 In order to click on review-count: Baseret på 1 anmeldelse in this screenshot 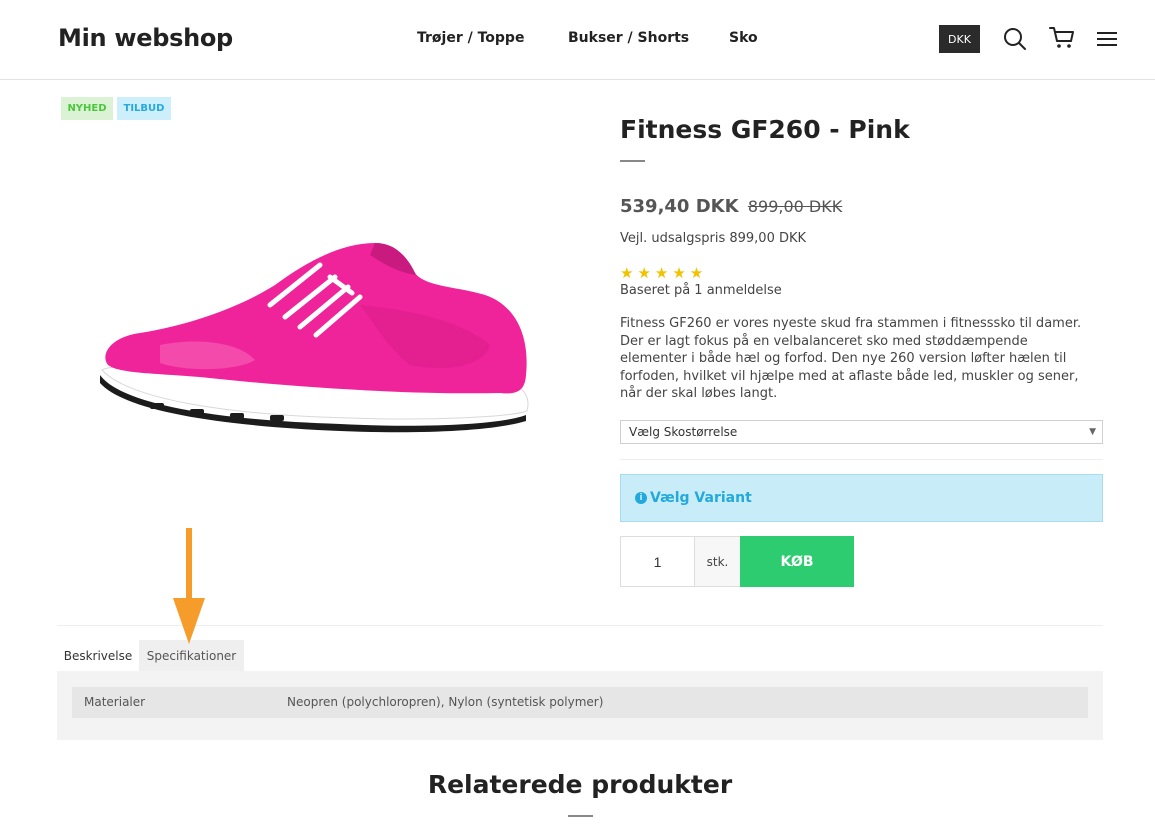, I will do `click(701, 290)`.